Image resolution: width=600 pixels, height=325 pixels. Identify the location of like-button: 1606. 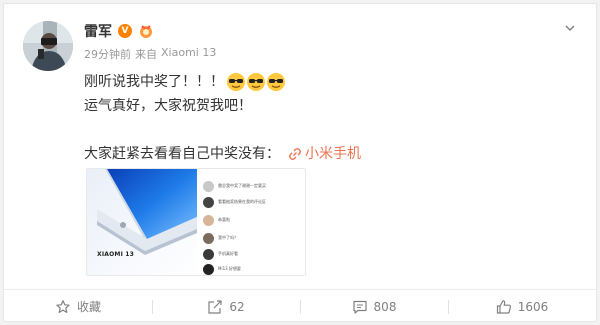
(522, 306).